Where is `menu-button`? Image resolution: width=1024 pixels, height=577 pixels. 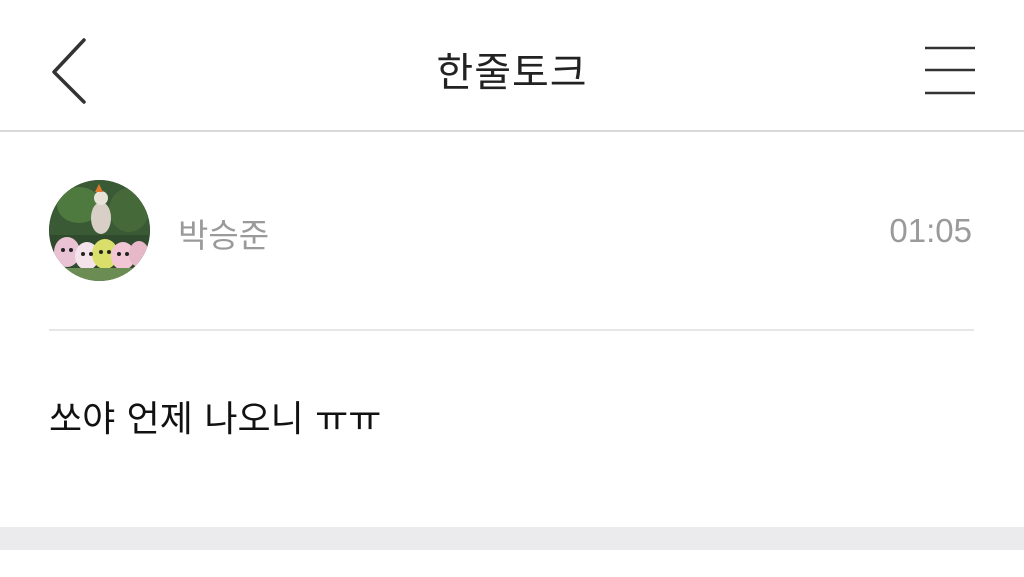 menu-button is located at coordinates (951, 71).